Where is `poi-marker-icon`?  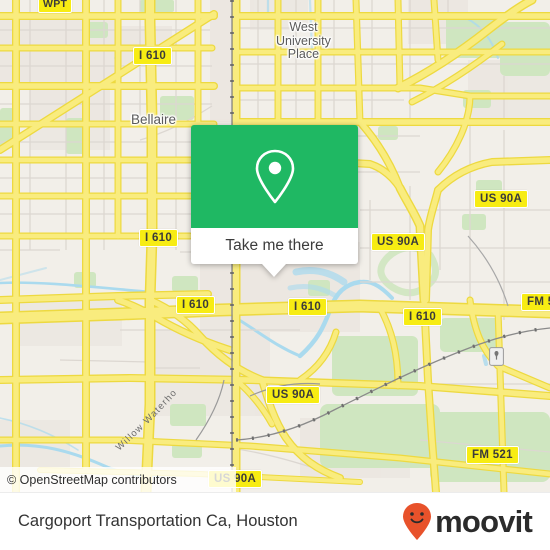 poi-marker-icon is located at coordinates (496, 356).